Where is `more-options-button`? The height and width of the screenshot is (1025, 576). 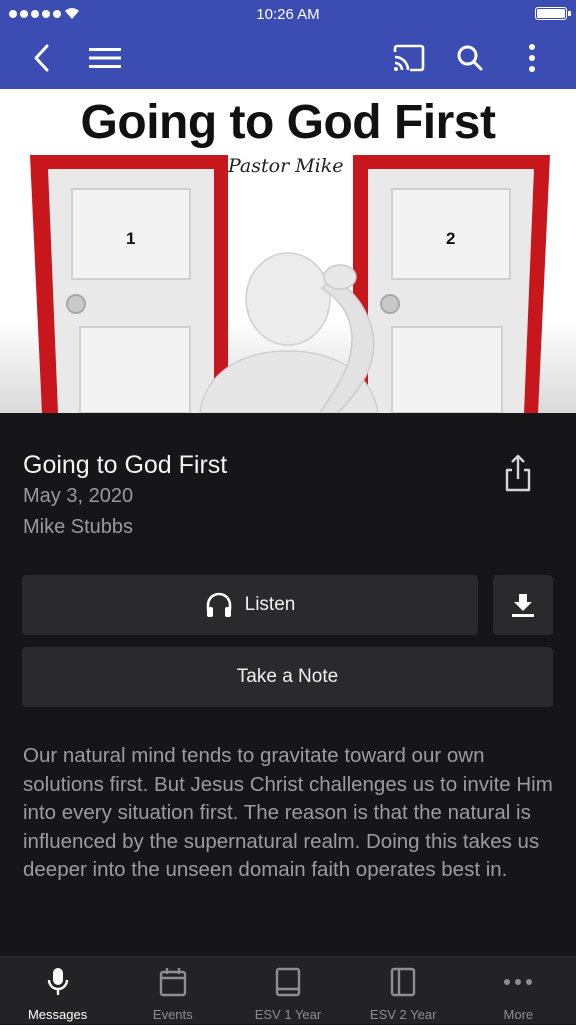
more-options-button is located at coordinates (532, 58).